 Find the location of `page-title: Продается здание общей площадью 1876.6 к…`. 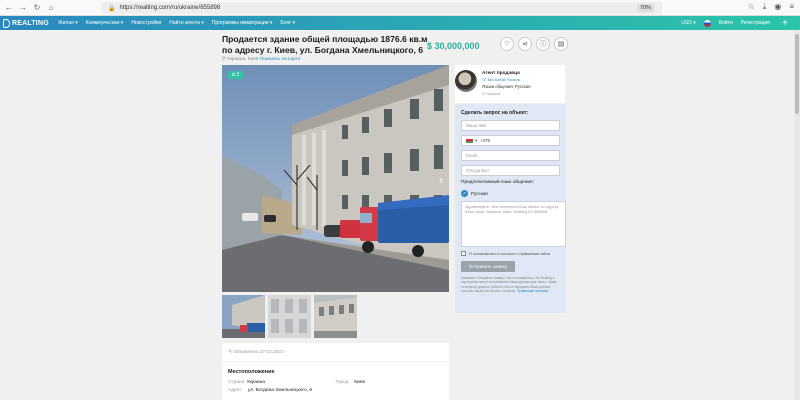

page-title: Продается здание общей площадью 1876.6 к… is located at coordinates (325, 44).